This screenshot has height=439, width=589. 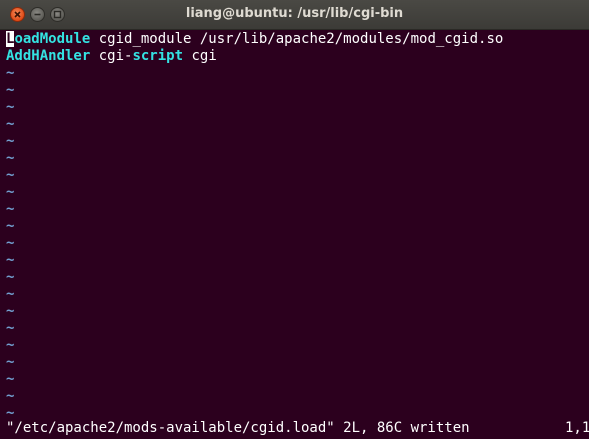 What do you see at coordinates (577, 428) in the screenshot?
I see `cursor-position: 1,1` at bounding box center [577, 428].